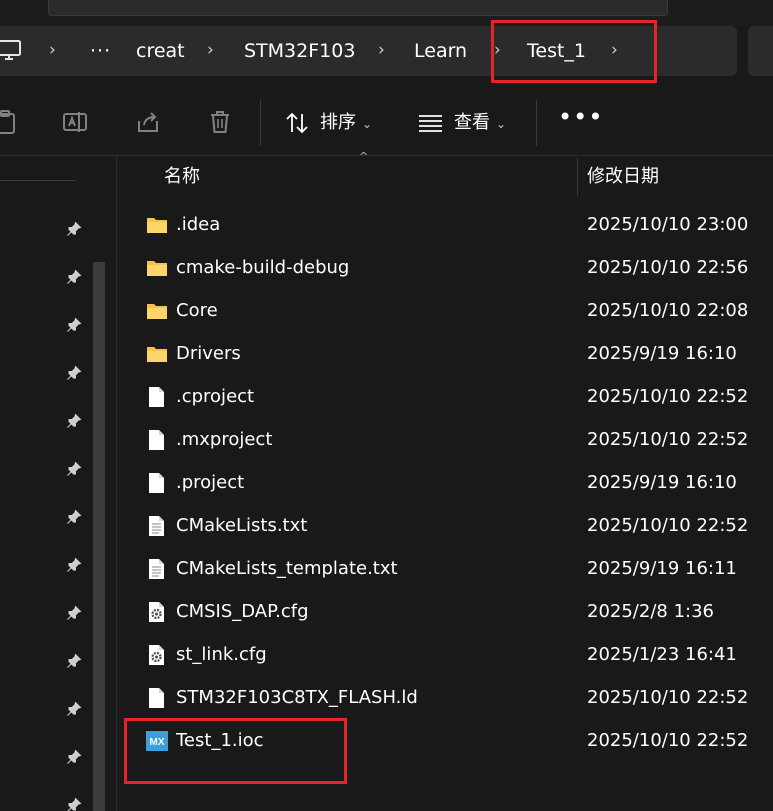  Describe the element at coordinates (445, 611) in the screenshot. I see `file-row: CMSIS_DAP.cfg 2025/2/8 1:36` at that location.